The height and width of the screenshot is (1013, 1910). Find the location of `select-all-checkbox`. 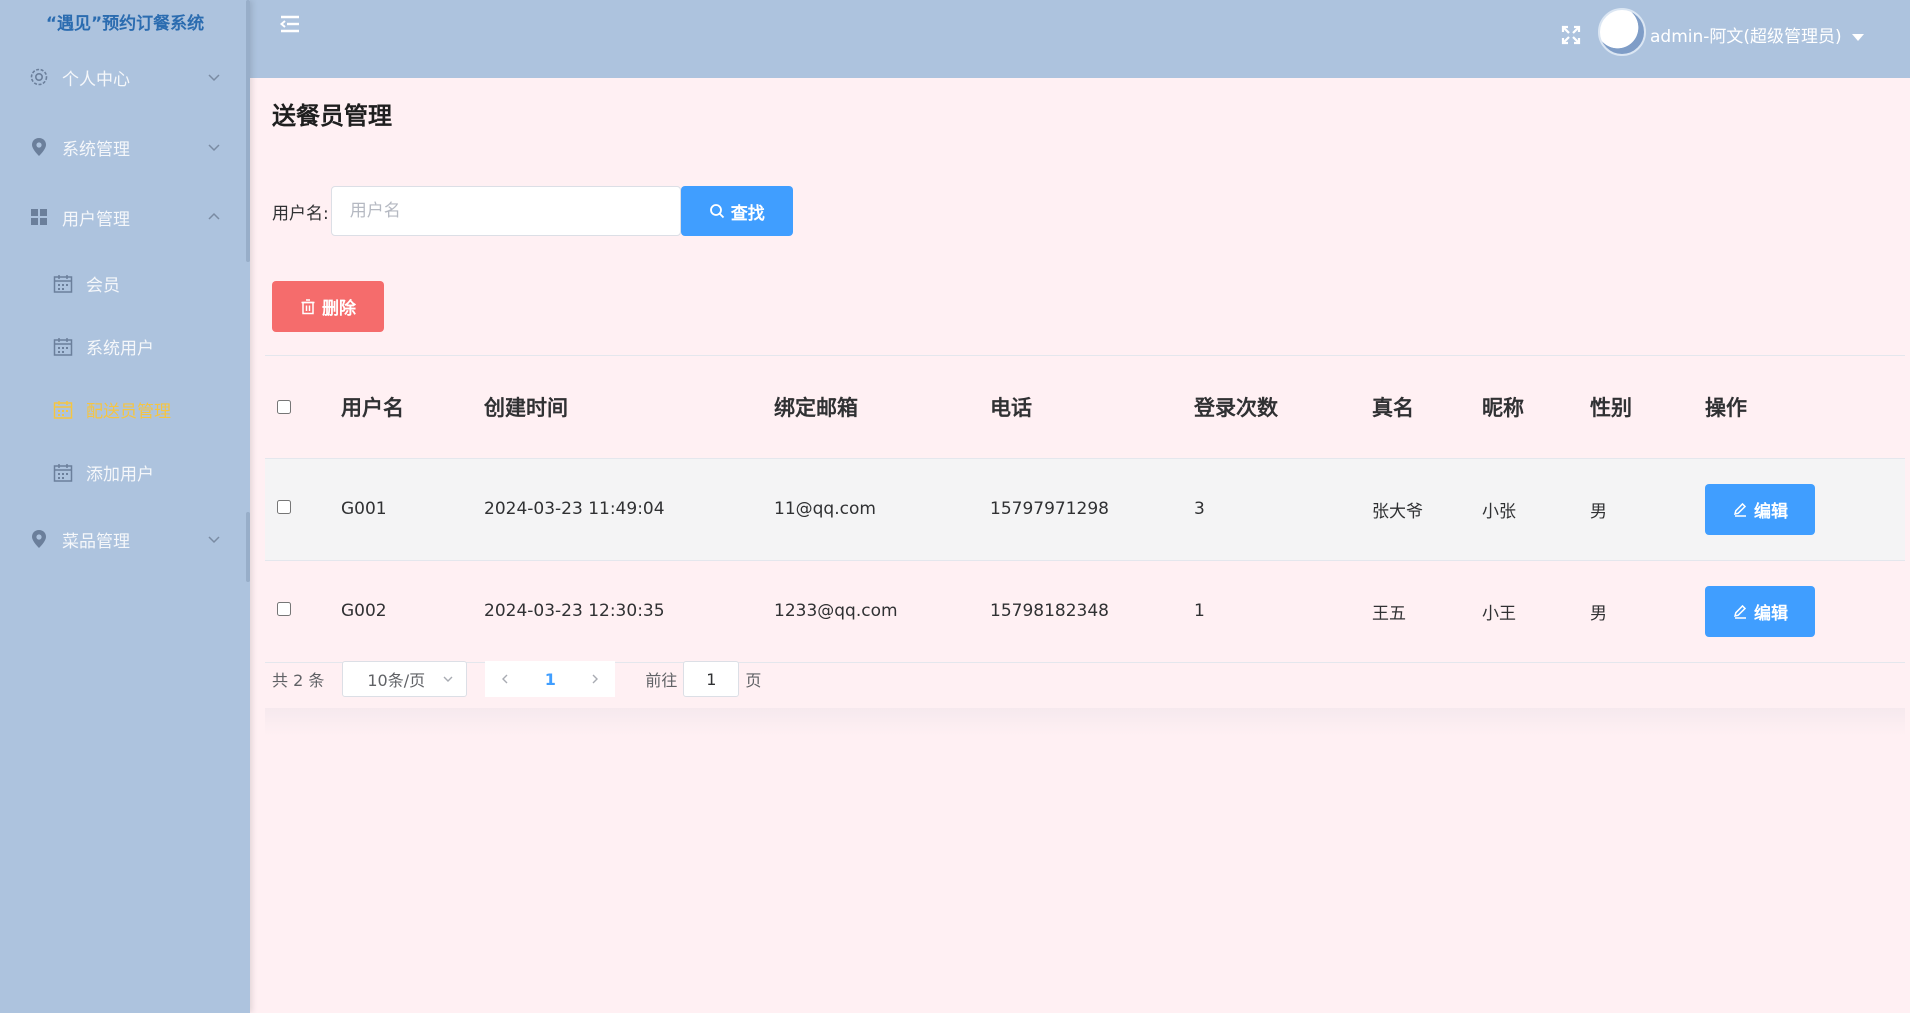

select-all-checkbox is located at coordinates (284, 406).